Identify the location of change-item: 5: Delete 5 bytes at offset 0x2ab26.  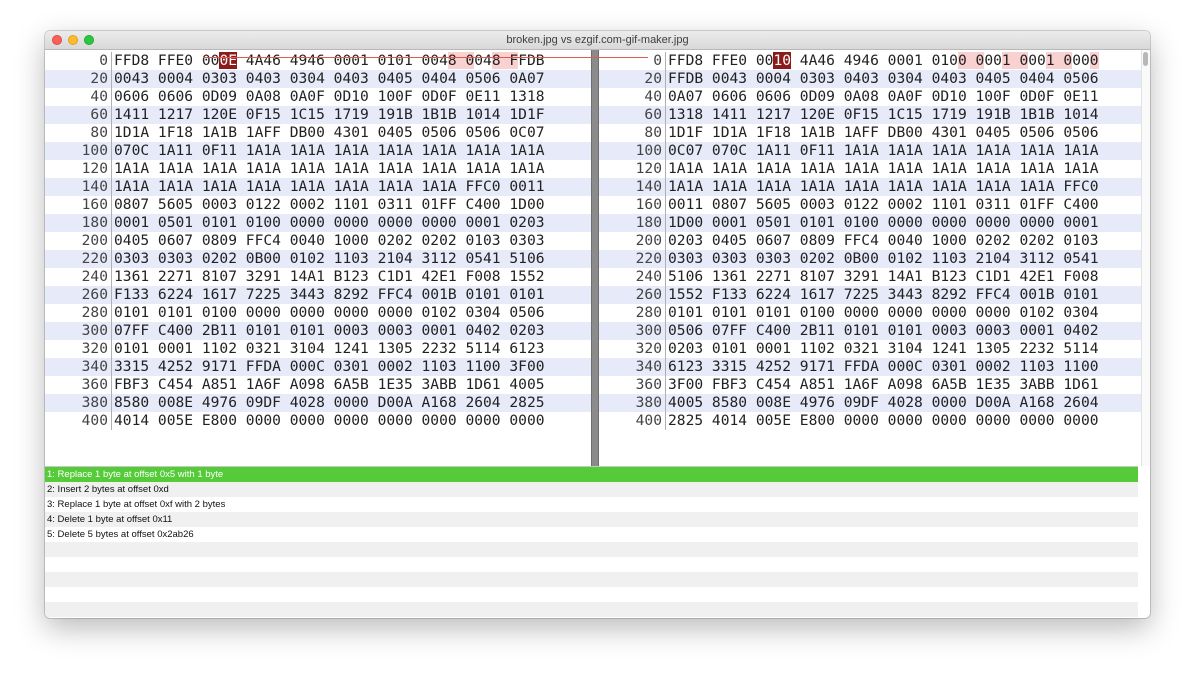
(591, 534).